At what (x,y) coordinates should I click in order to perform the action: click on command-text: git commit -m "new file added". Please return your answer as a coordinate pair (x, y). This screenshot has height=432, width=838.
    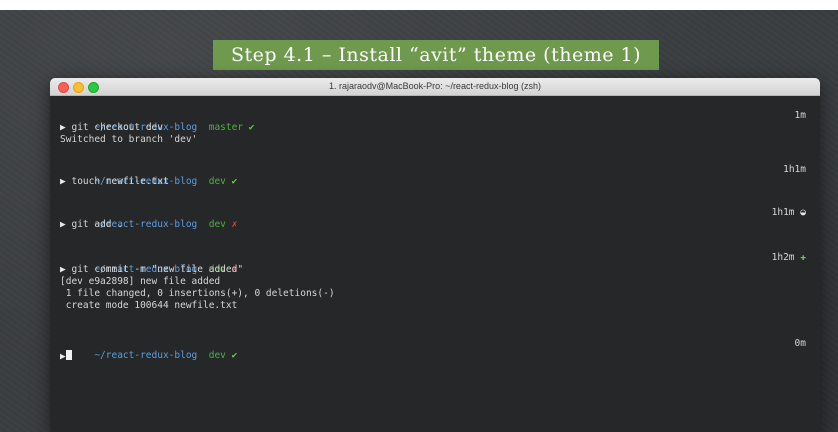
    Looking at the image, I should click on (157, 269).